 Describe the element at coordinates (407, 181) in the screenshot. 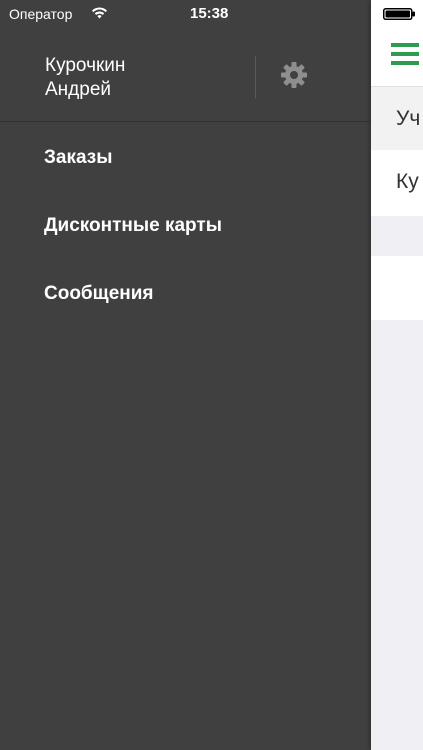

I see `list-item-text: Ку` at that location.